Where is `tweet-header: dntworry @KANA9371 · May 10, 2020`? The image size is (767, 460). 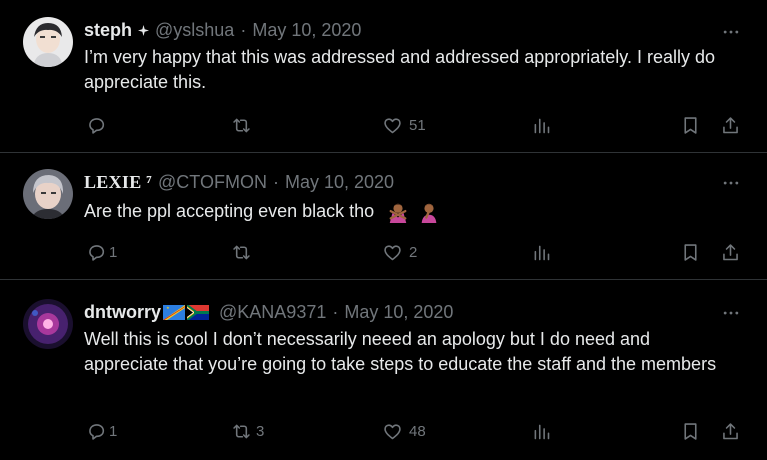
tweet-header: dntworry @KANA9371 · May 10, 2020 is located at coordinates (268, 312).